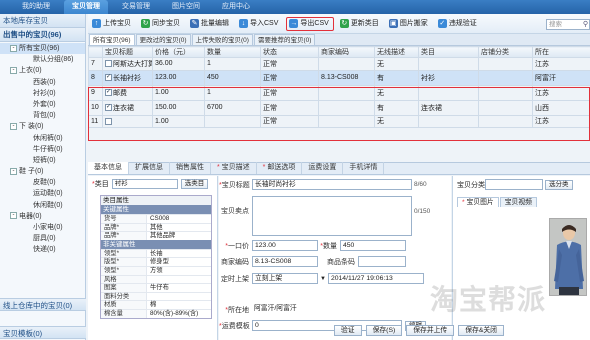  I want to click on property-row: 图案 牛仔布, so click(156, 287).